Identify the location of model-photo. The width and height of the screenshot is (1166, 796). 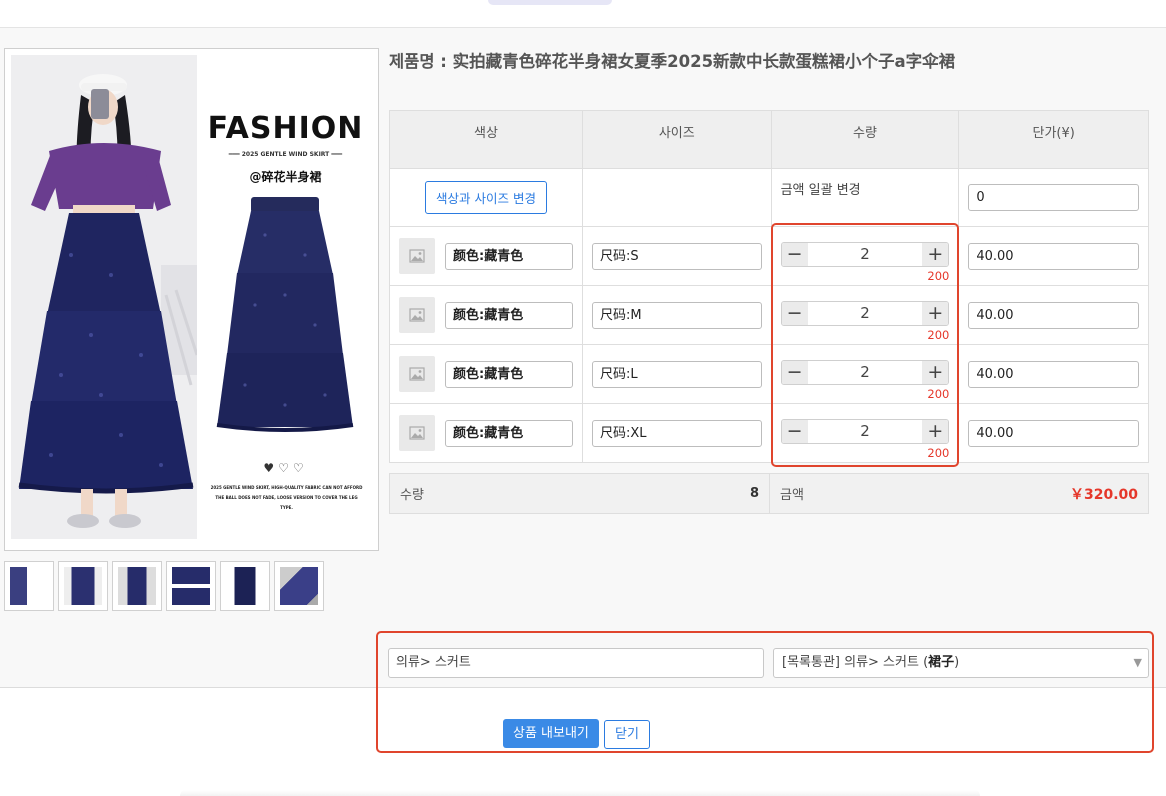
(104, 297).